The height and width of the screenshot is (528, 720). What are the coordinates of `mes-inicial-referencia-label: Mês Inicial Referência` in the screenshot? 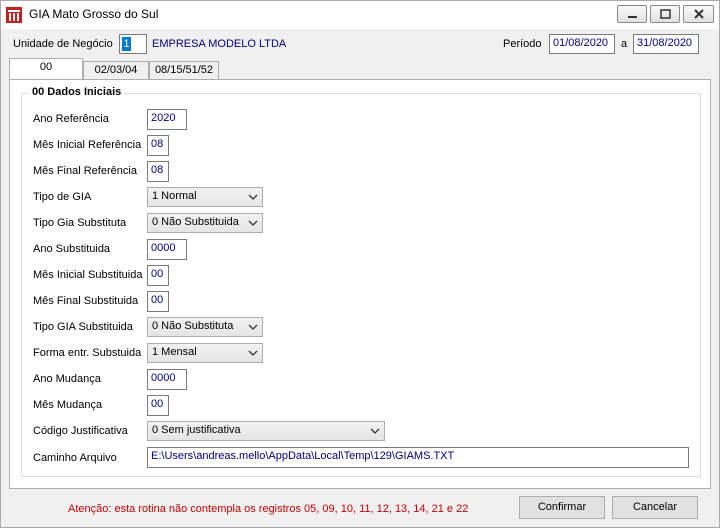 It's located at (87, 145).